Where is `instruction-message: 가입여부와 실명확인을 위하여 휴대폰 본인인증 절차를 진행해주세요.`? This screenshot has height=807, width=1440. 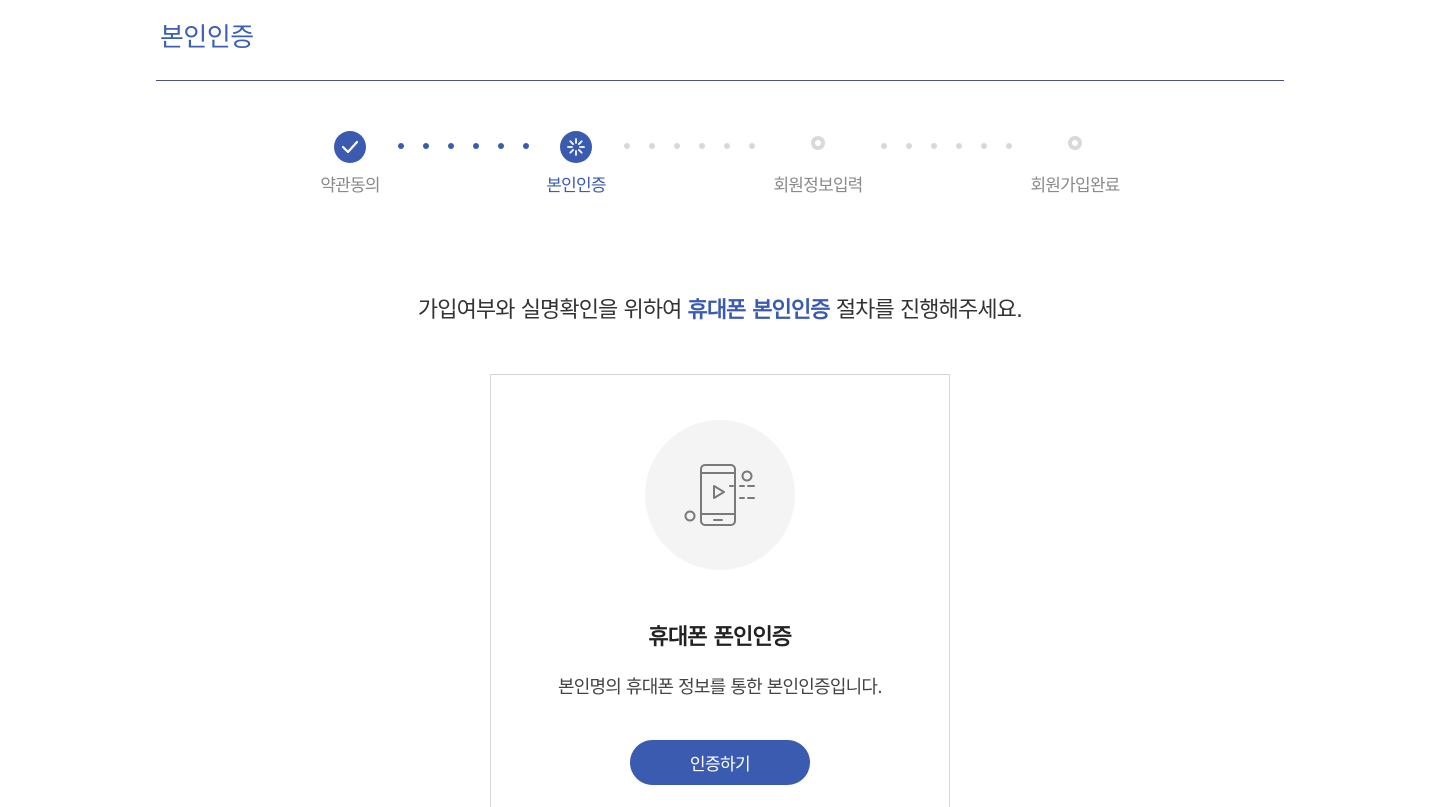 instruction-message: 가입여부와 실명확인을 위하여 휴대폰 본인인증 절차를 진행해주세요. is located at coordinates (720, 308).